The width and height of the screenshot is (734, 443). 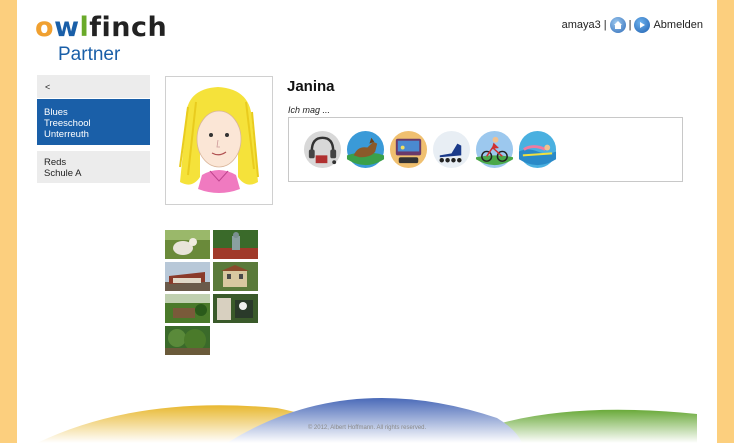 I want to click on child-drawing-image, so click(x=219, y=140).